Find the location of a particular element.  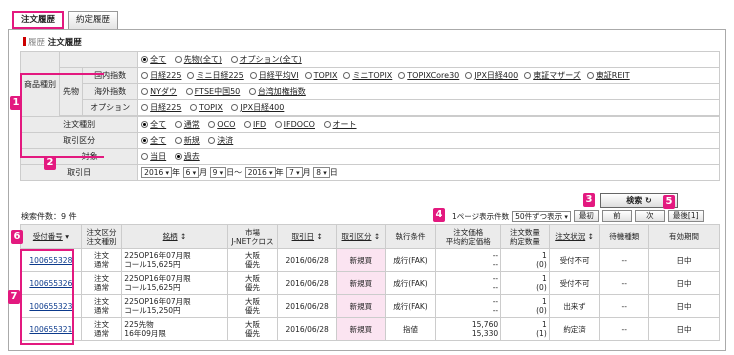

product-row-all: 全て 先物(全て) オプション(全て) is located at coordinates (428, 59).